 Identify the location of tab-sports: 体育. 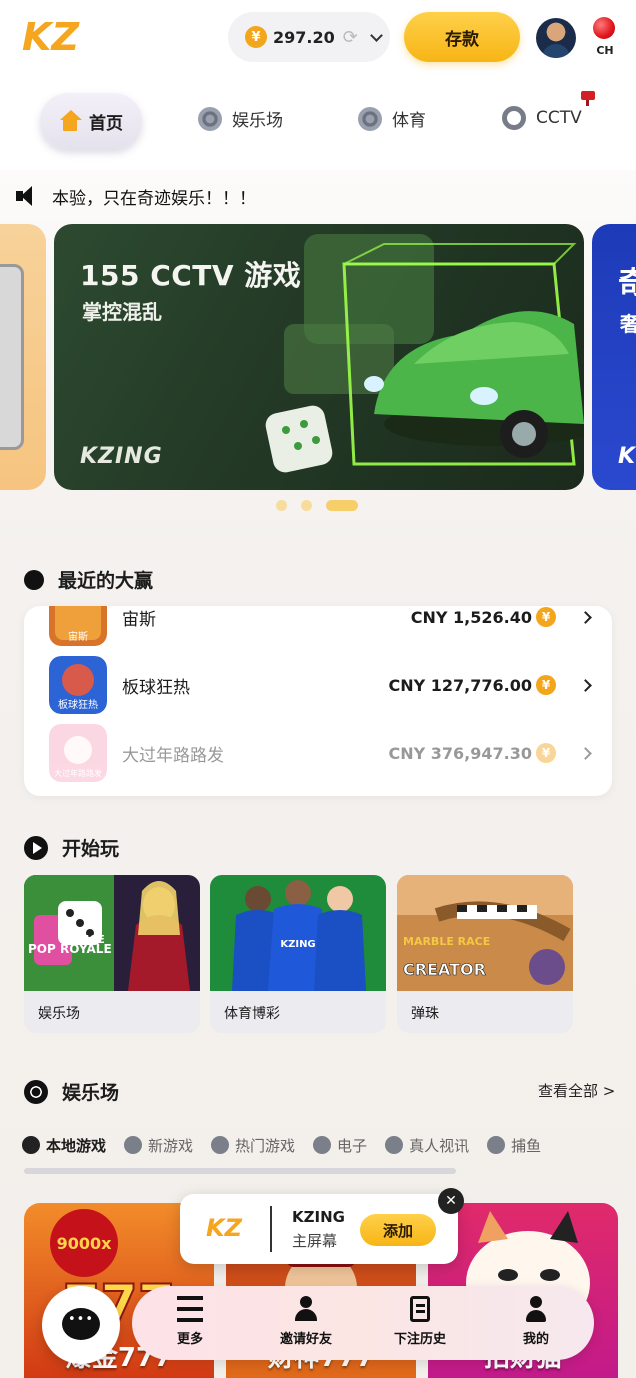
(392, 118).